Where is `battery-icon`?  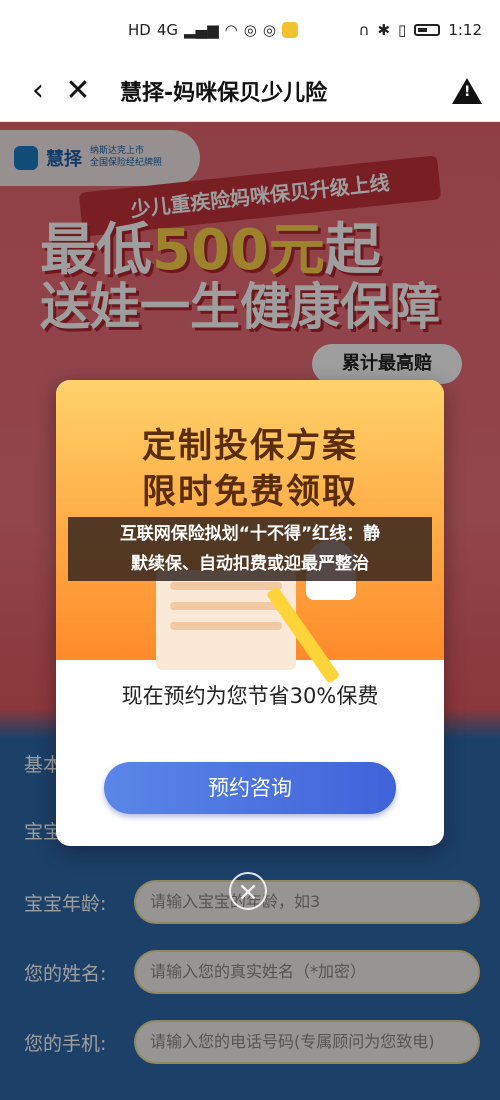
battery-icon is located at coordinates (427, 30).